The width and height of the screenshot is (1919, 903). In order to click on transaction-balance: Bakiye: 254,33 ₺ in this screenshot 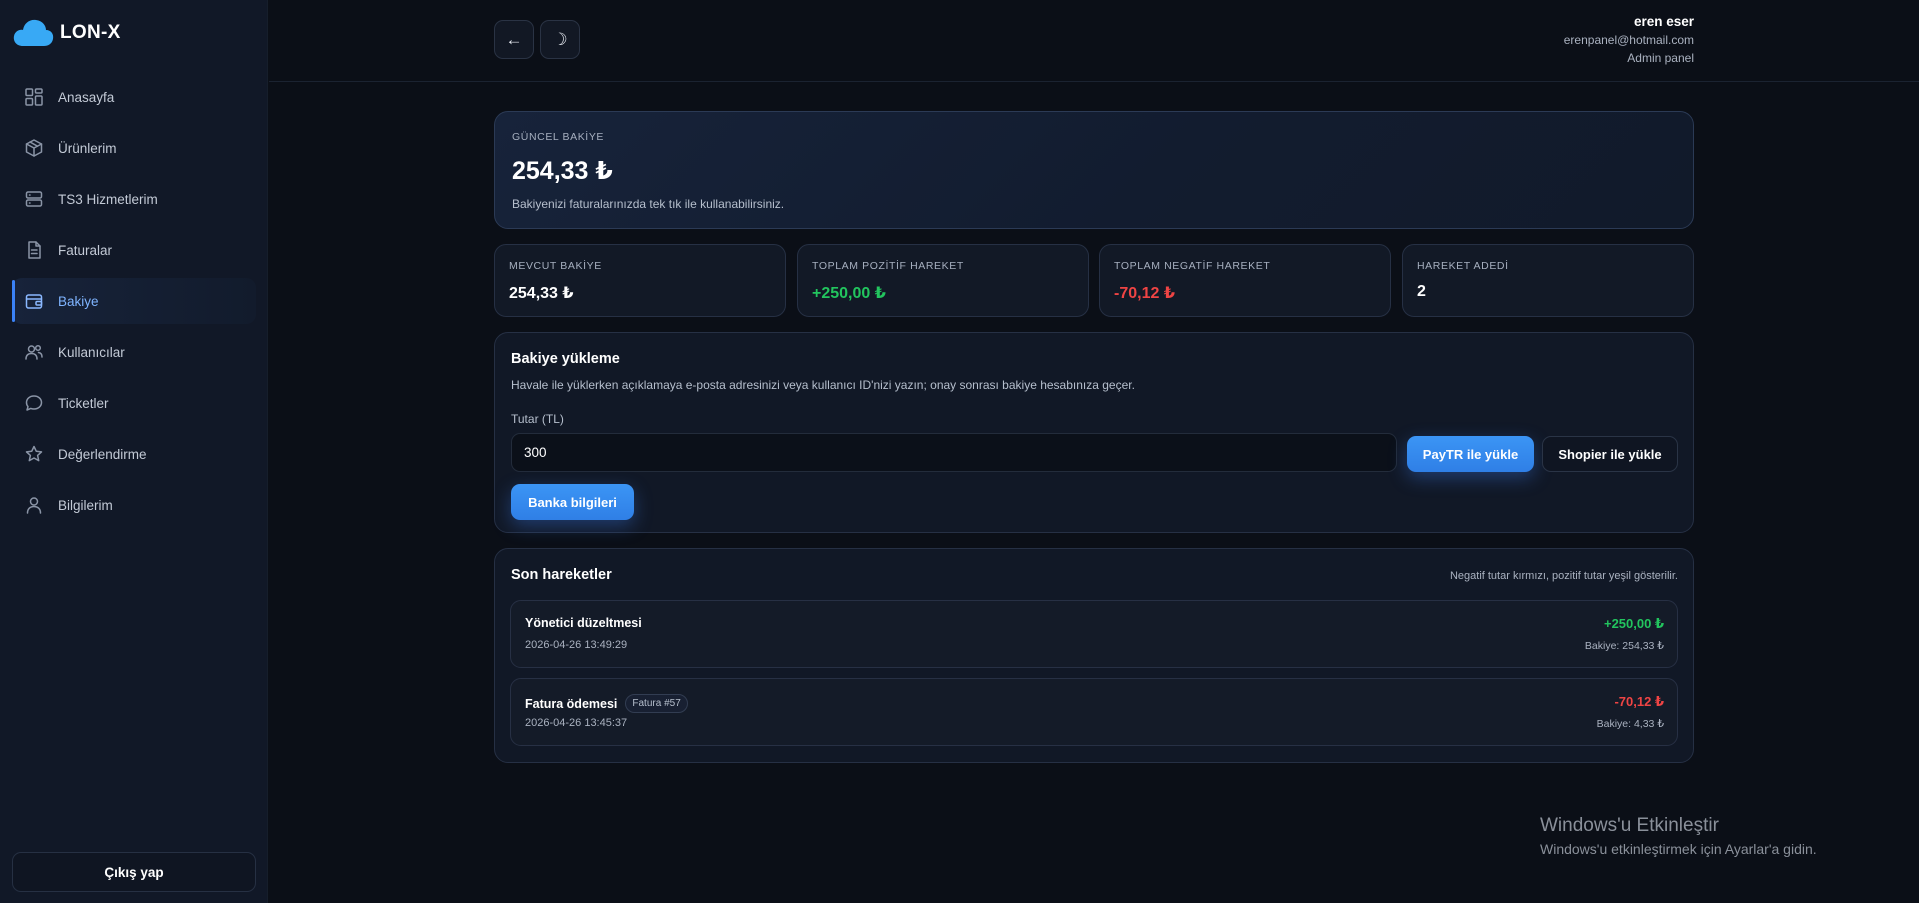, I will do `click(1624, 646)`.